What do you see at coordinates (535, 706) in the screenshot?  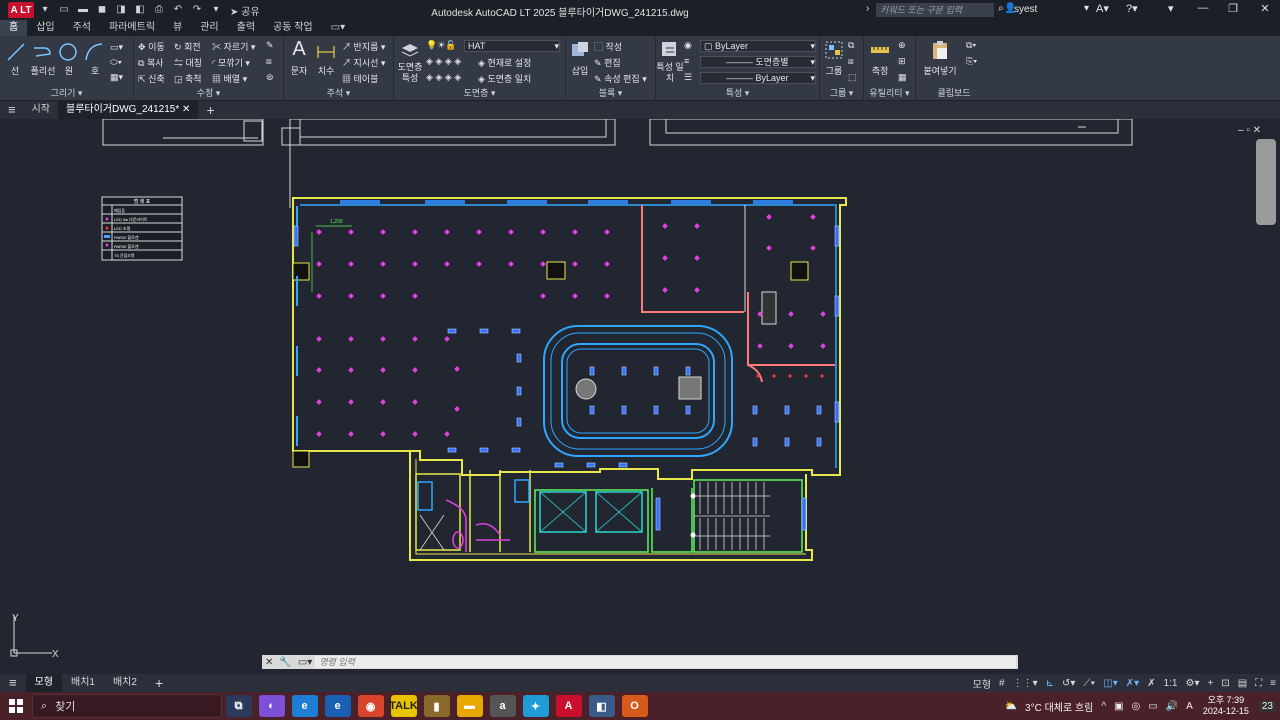 I see `messenger-icon: ✦` at bounding box center [535, 706].